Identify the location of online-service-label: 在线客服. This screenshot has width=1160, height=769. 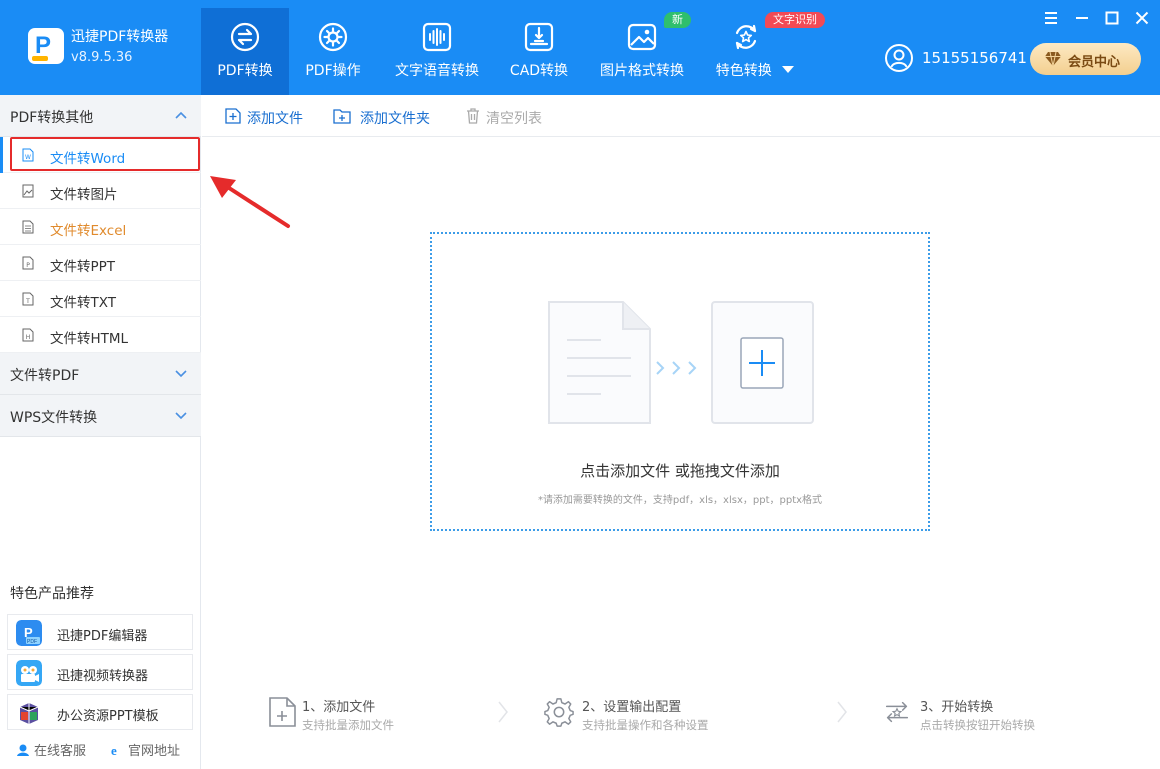
(60, 751).